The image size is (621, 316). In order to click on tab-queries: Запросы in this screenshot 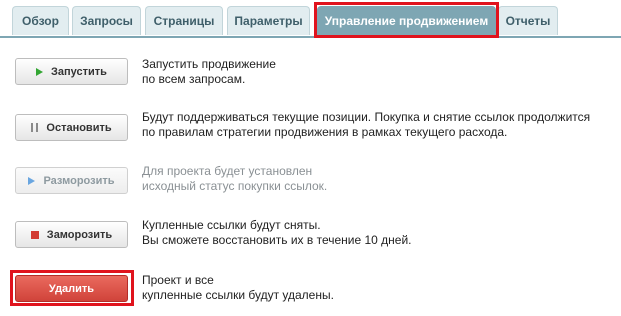, I will do `click(106, 20)`.